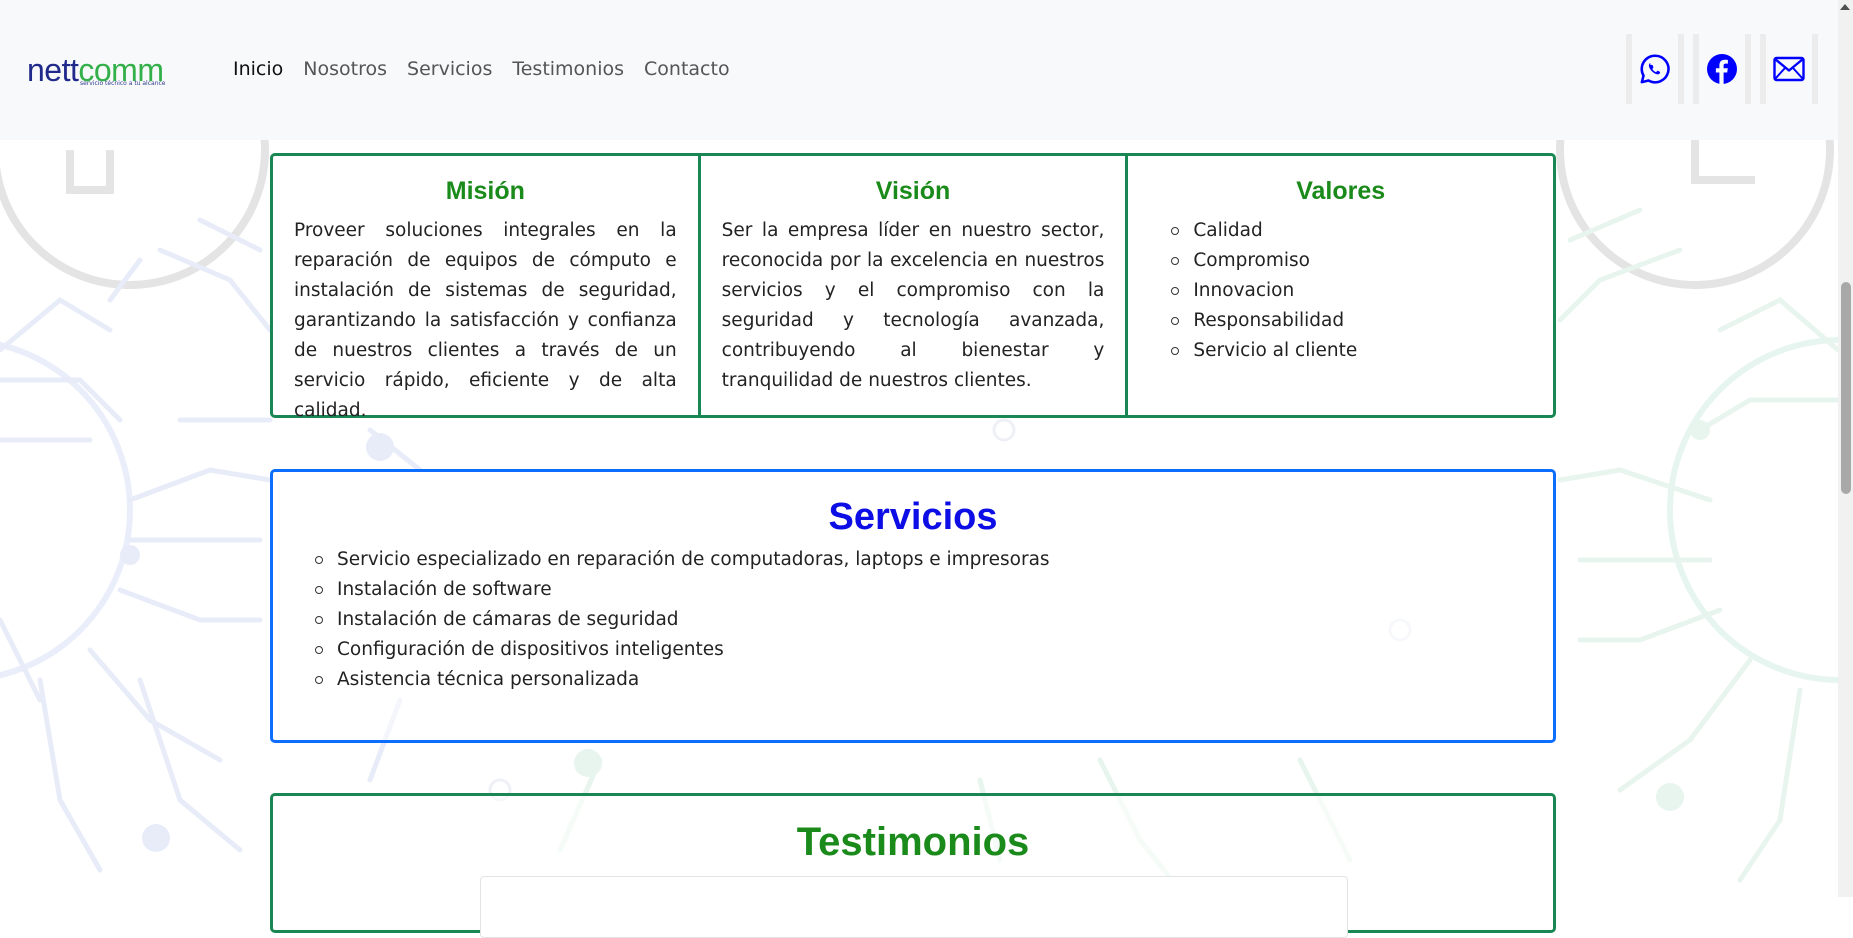 This screenshot has width=1853, height=938. I want to click on envelope-icon, so click(1789, 69).